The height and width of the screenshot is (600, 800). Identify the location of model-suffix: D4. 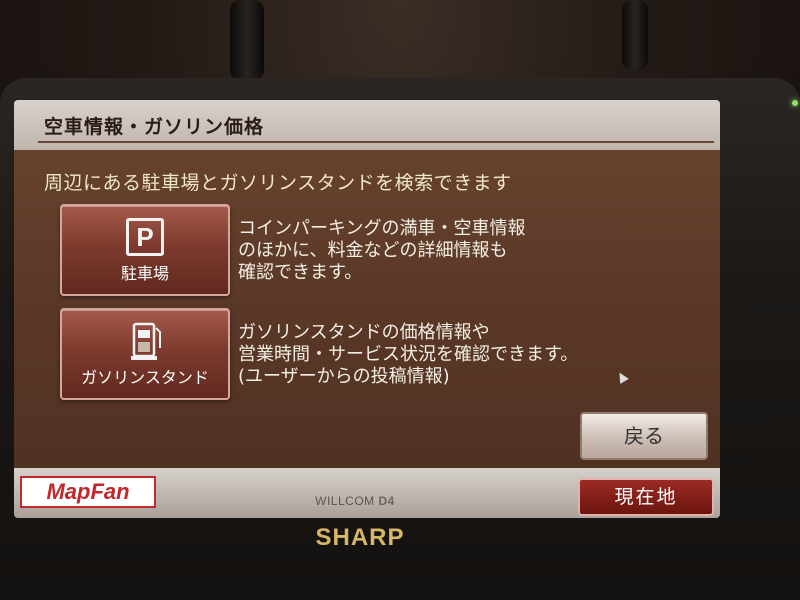
(386, 501).